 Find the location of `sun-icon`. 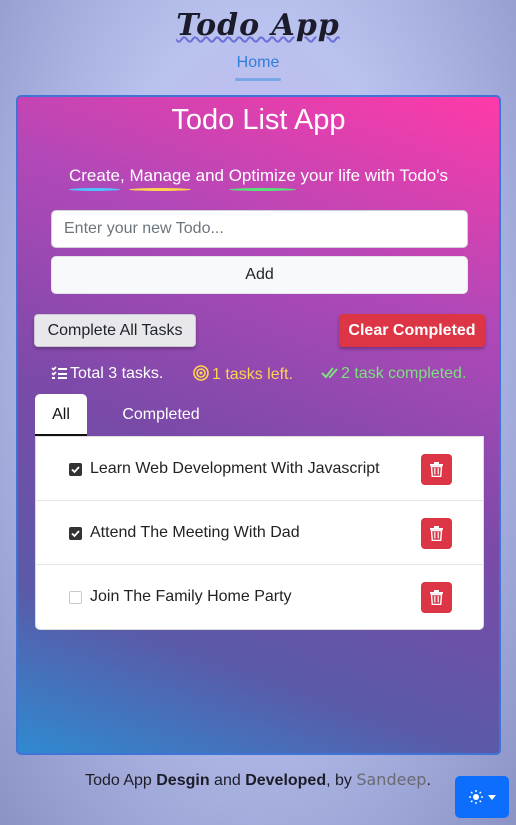

sun-icon is located at coordinates (476, 797).